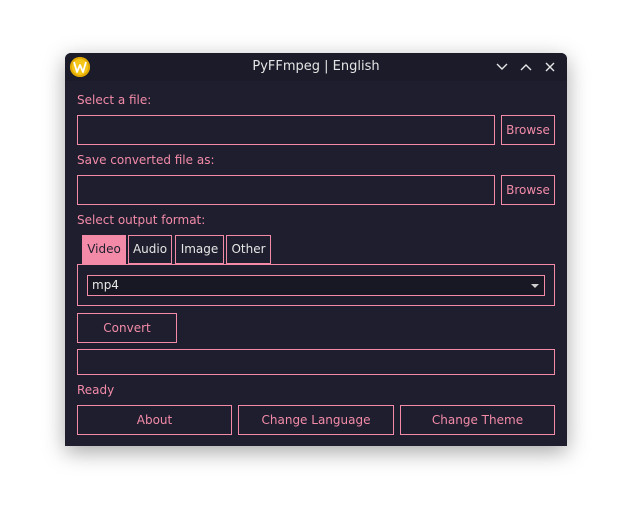 This screenshot has height=525, width=633. I want to click on close-icon, so click(550, 67).